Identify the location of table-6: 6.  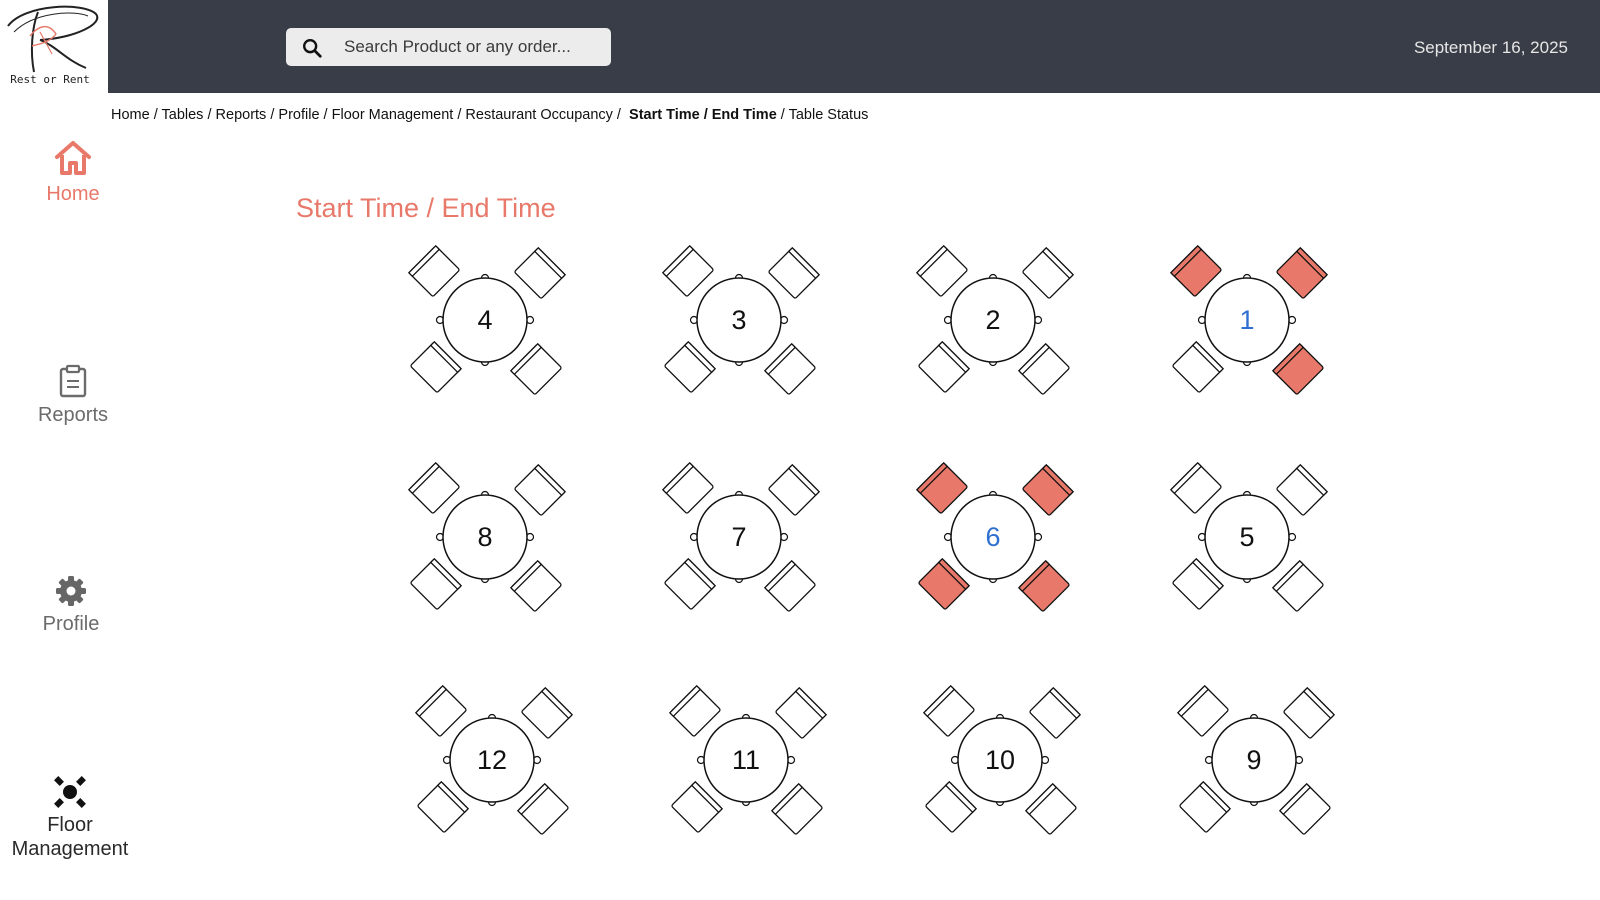
(998, 542).